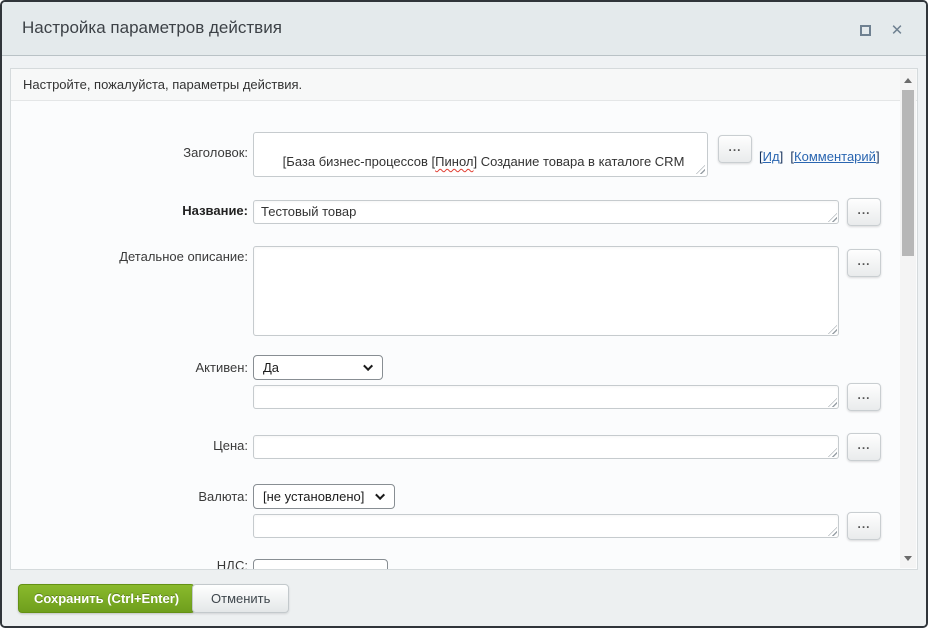 The height and width of the screenshot is (628, 928). I want to click on id-link: Ид, so click(771, 156).